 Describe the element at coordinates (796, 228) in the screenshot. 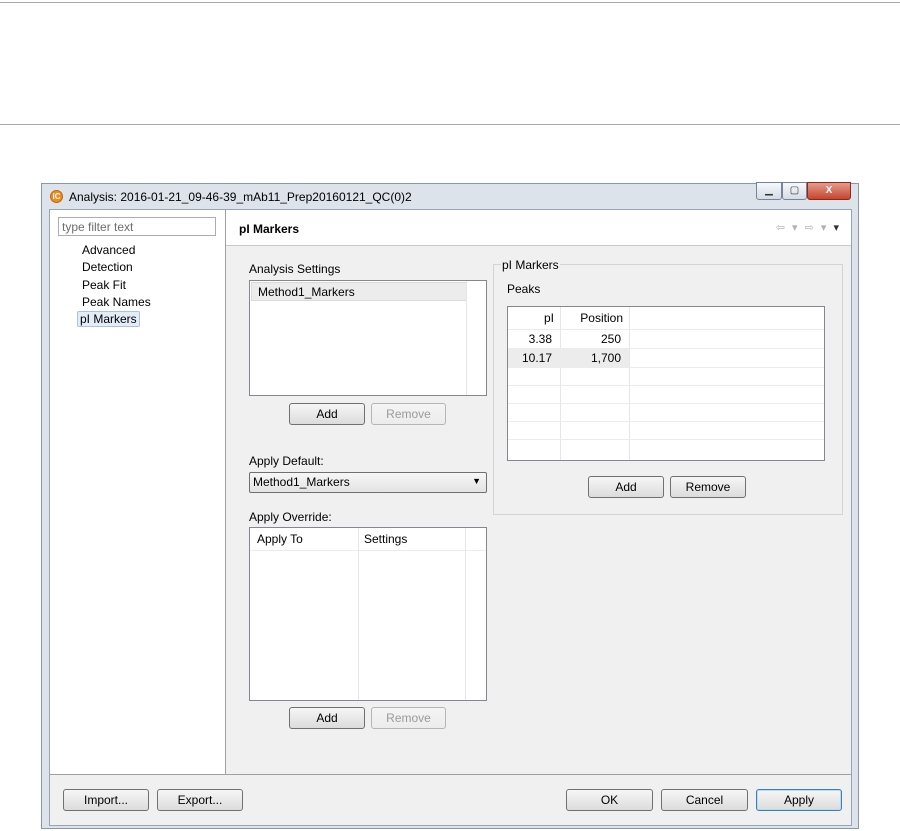

I see `back-dropdown-icon: ▾` at that location.